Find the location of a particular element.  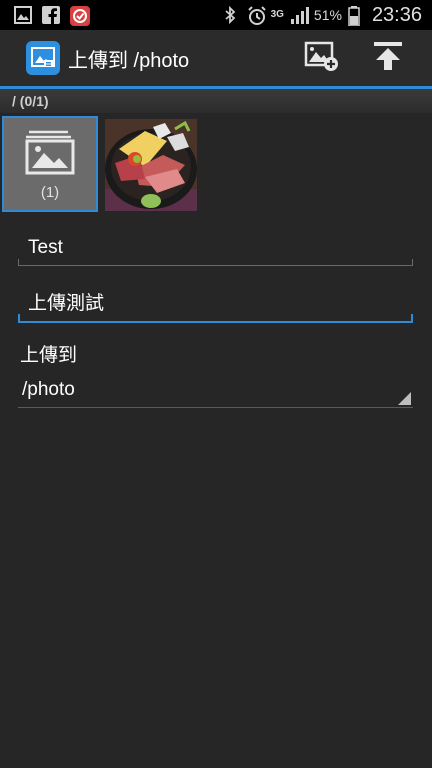

alarm-icon is located at coordinates (256, 15).